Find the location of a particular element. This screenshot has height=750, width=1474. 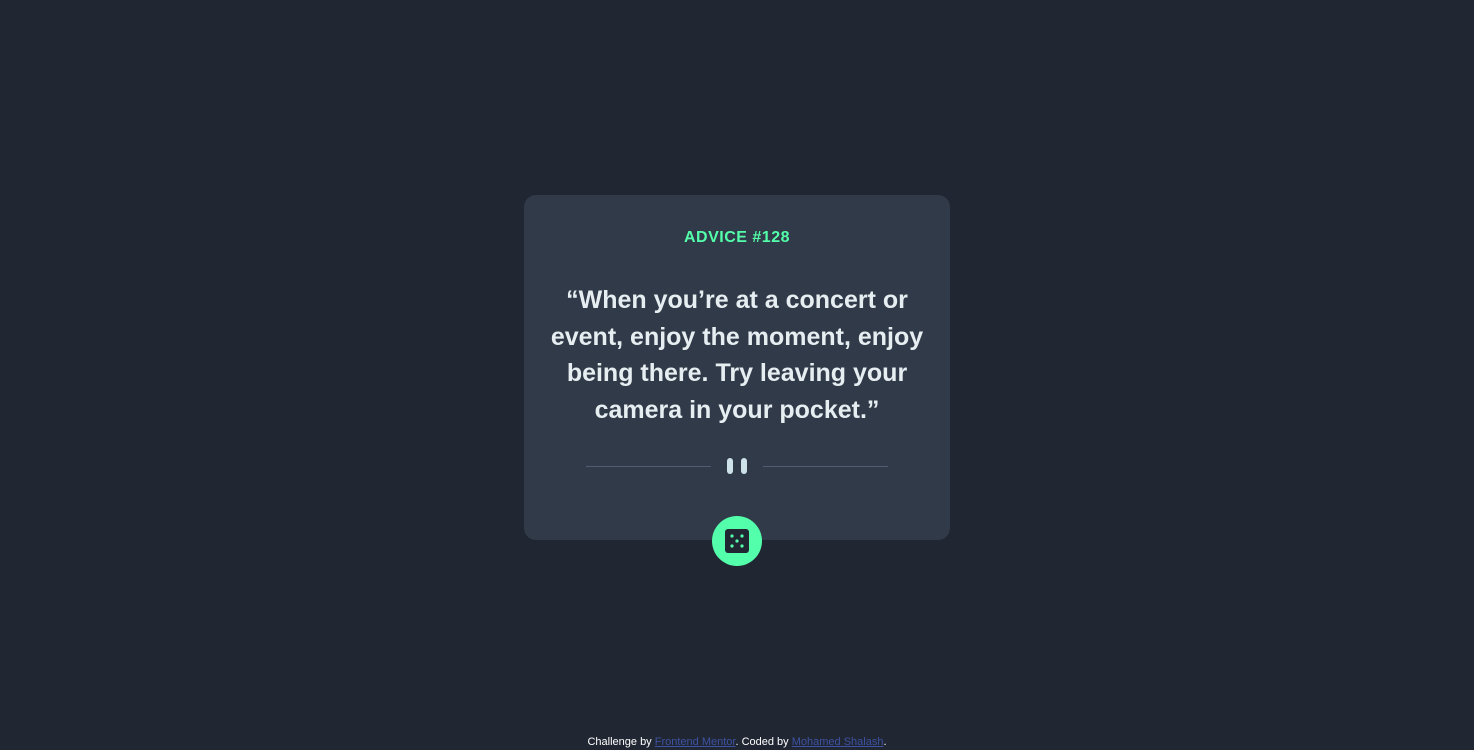

advice-id-label: ADVICE #128 is located at coordinates (737, 237).